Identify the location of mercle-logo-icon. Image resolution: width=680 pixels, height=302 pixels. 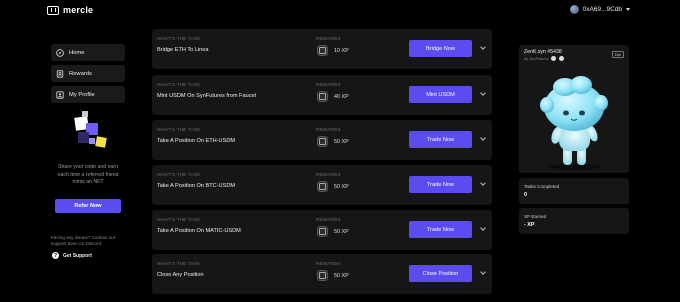
(53, 10).